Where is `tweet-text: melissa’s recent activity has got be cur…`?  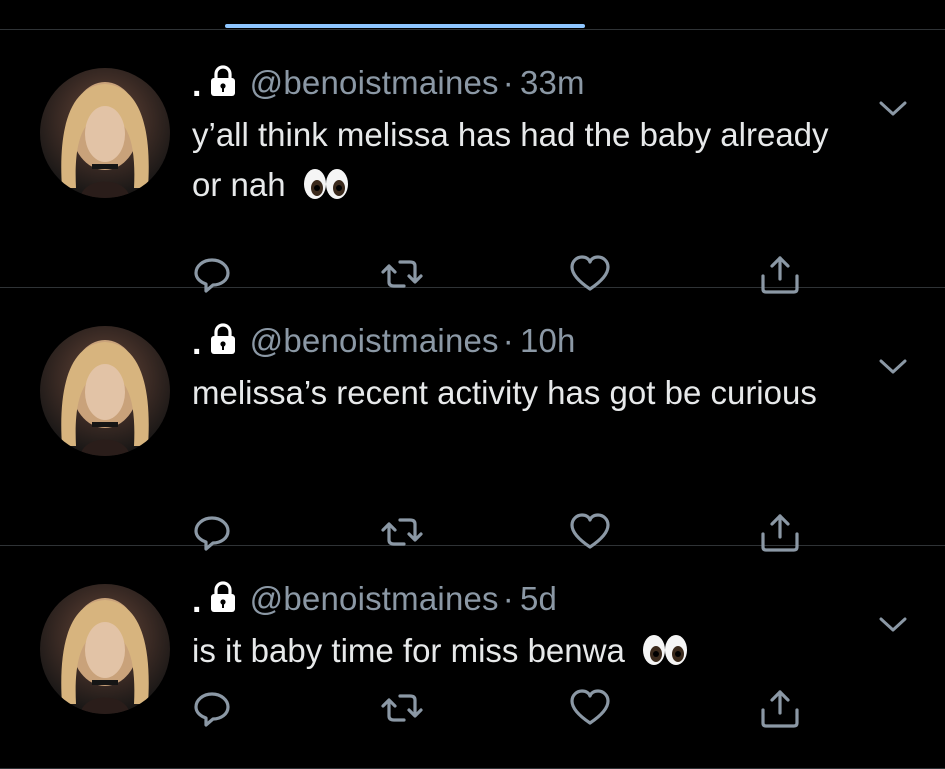
tweet-text: melissa’s recent activity has got be cur… is located at coordinates (512, 393).